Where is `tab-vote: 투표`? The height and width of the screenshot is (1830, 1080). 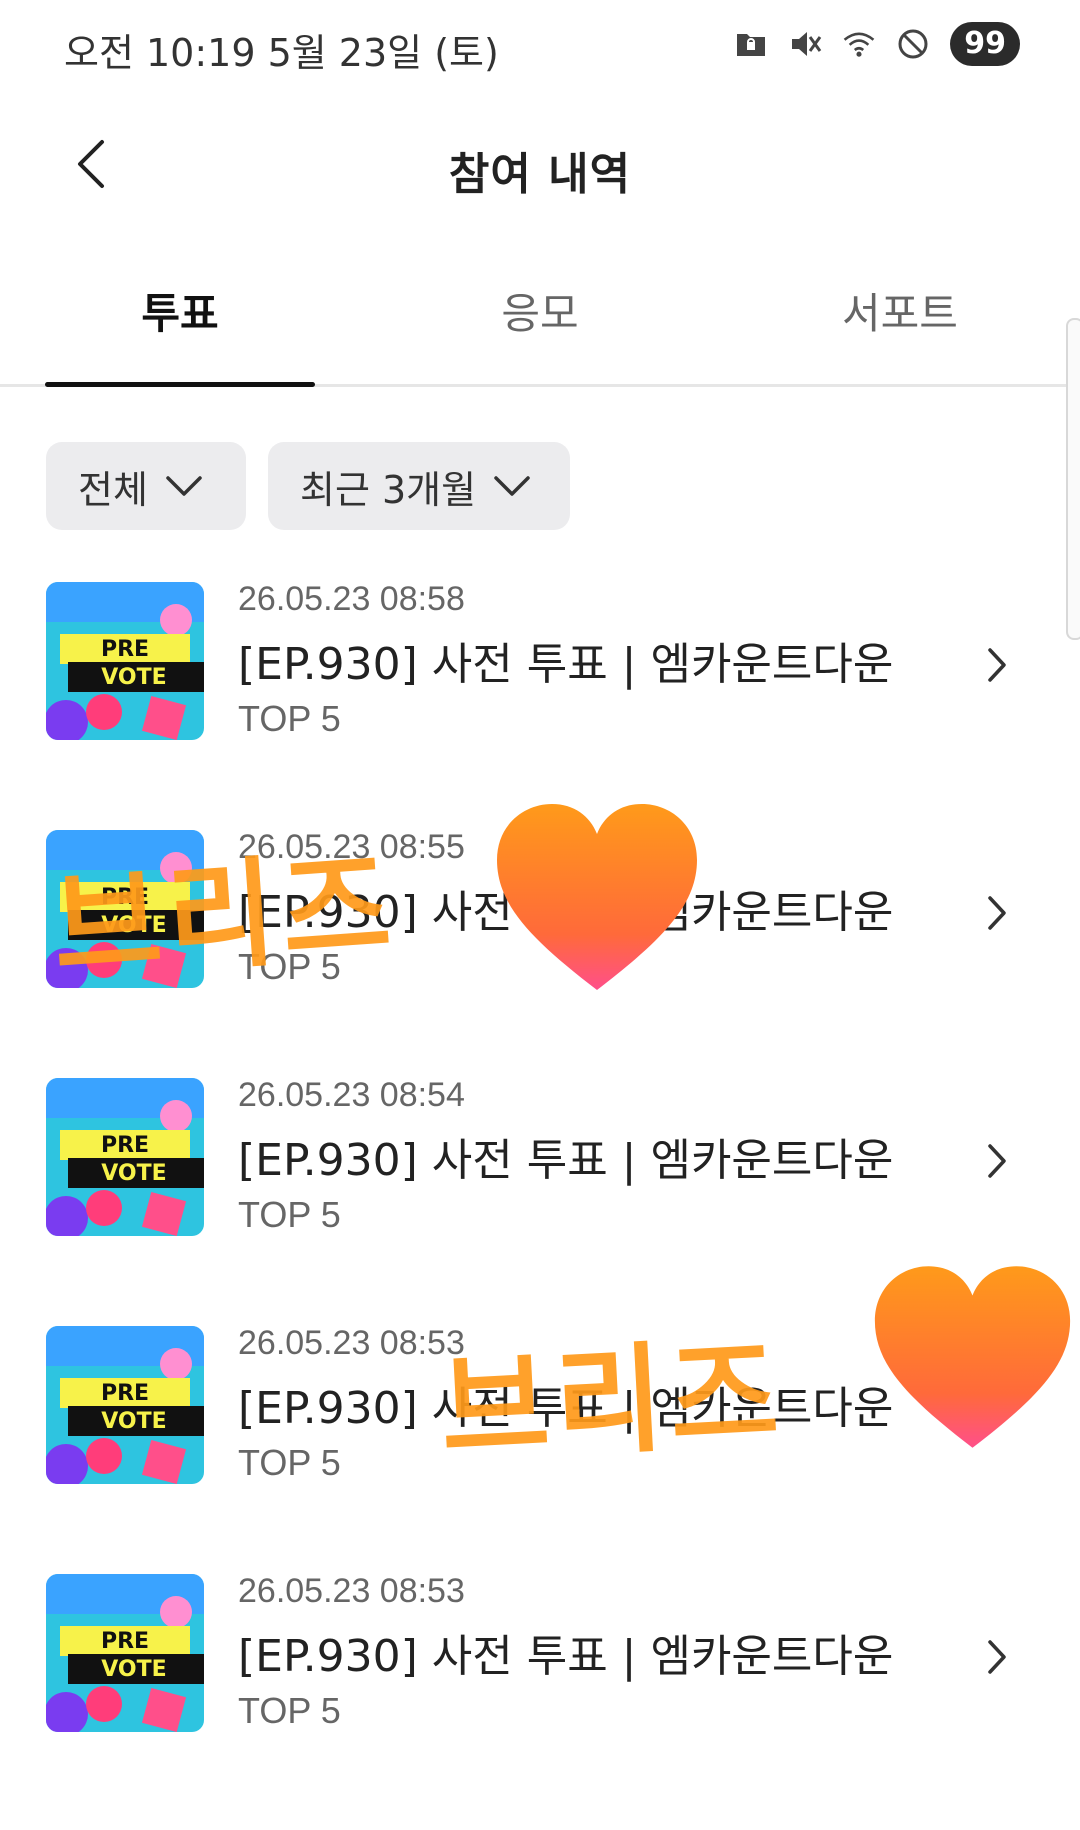 tab-vote: 투표 is located at coordinates (180, 310).